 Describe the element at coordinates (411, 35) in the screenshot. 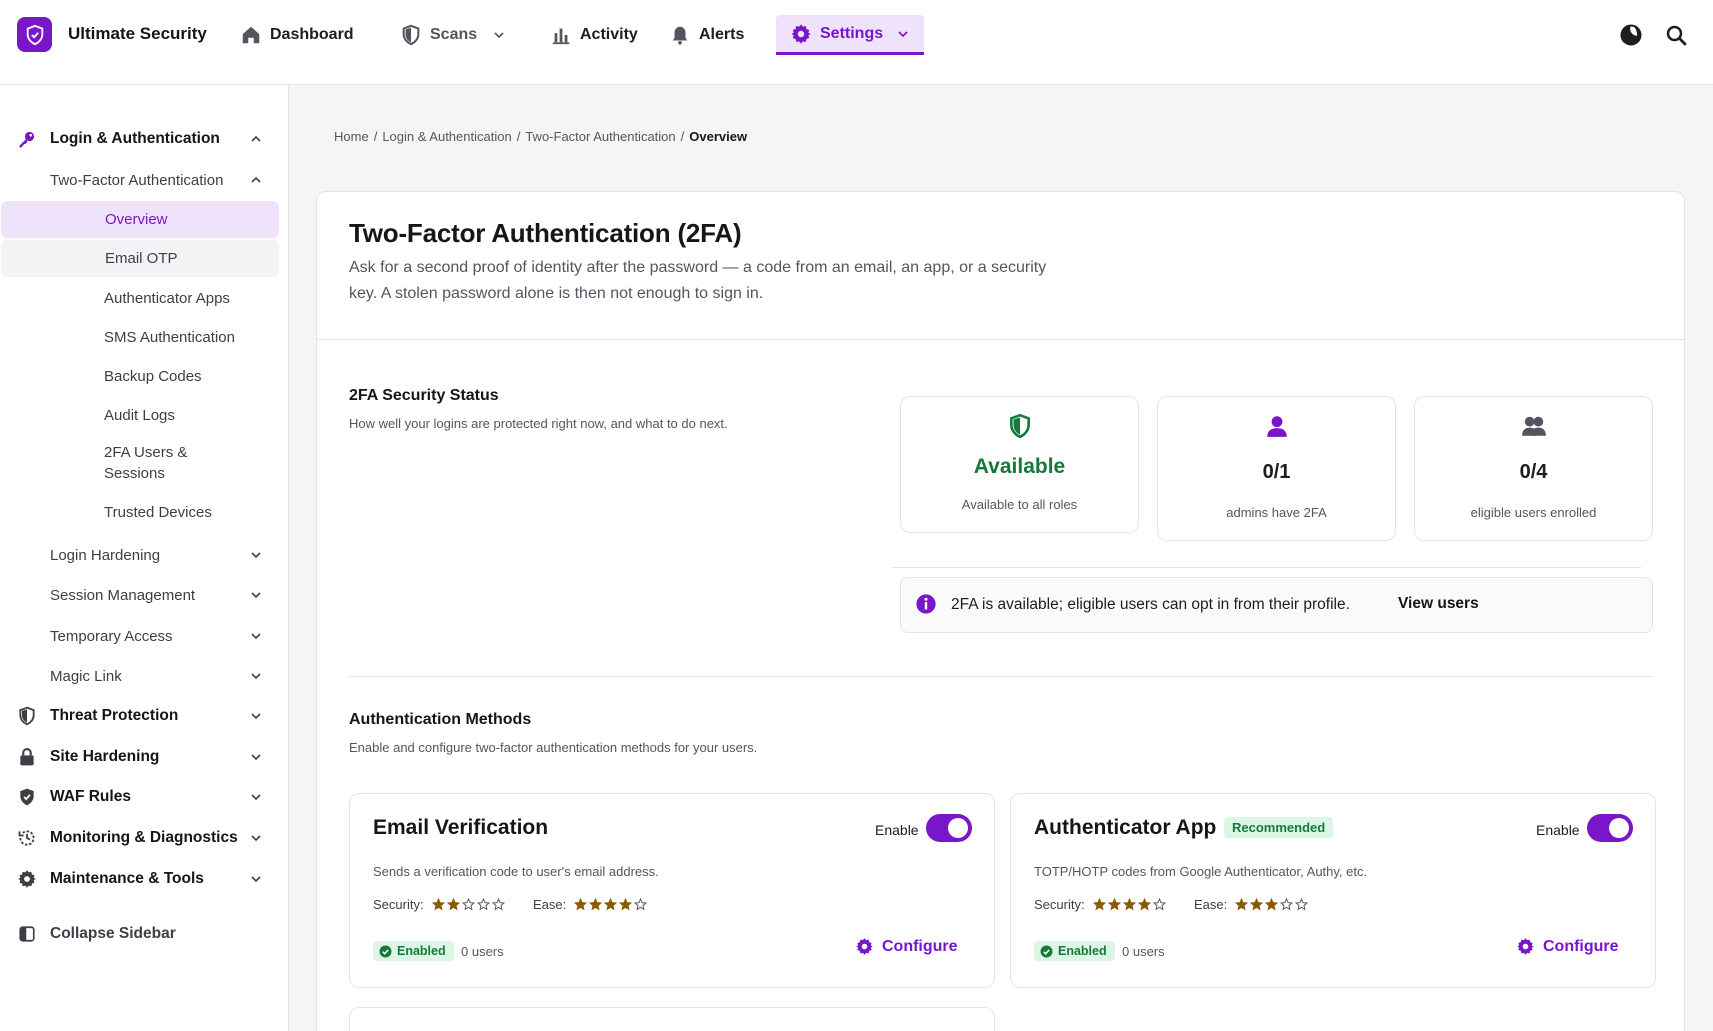

I see `shield-icon` at that location.